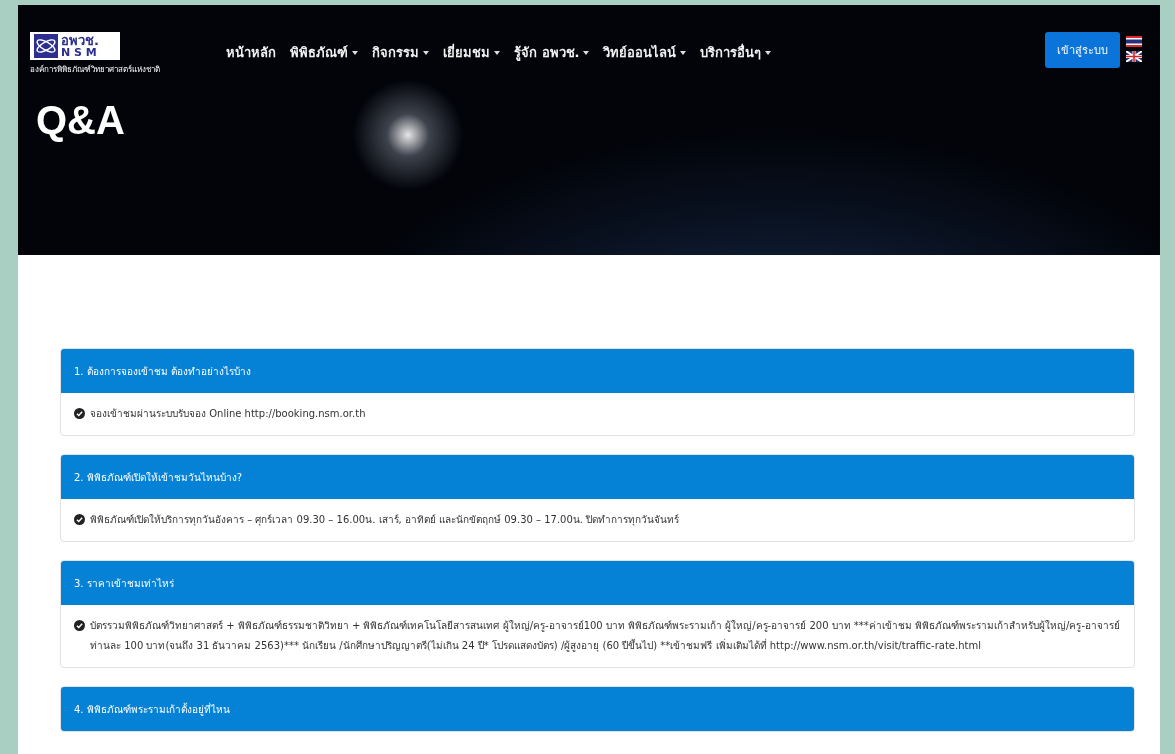  I want to click on page-title: Q&A, so click(81, 120).